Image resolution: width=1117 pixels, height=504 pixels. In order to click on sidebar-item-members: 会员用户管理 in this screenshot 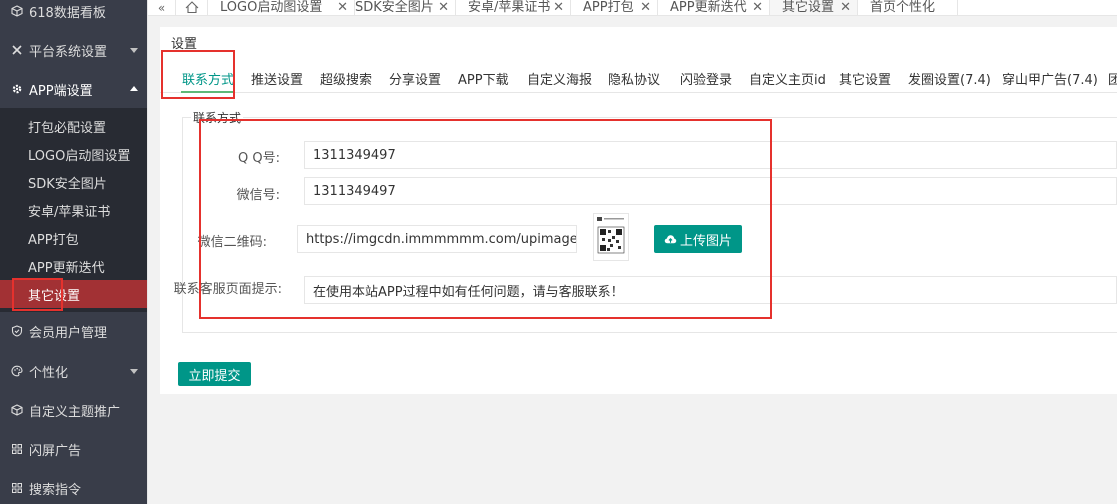, I will do `click(74, 331)`.